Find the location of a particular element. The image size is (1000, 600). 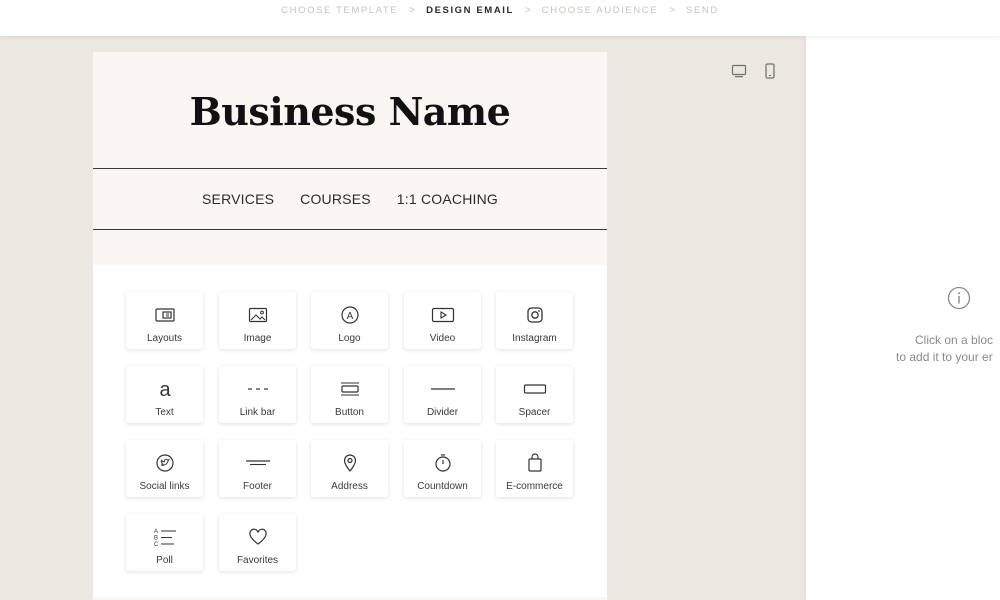

step-send: SEND is located at coordinates (702, 10).